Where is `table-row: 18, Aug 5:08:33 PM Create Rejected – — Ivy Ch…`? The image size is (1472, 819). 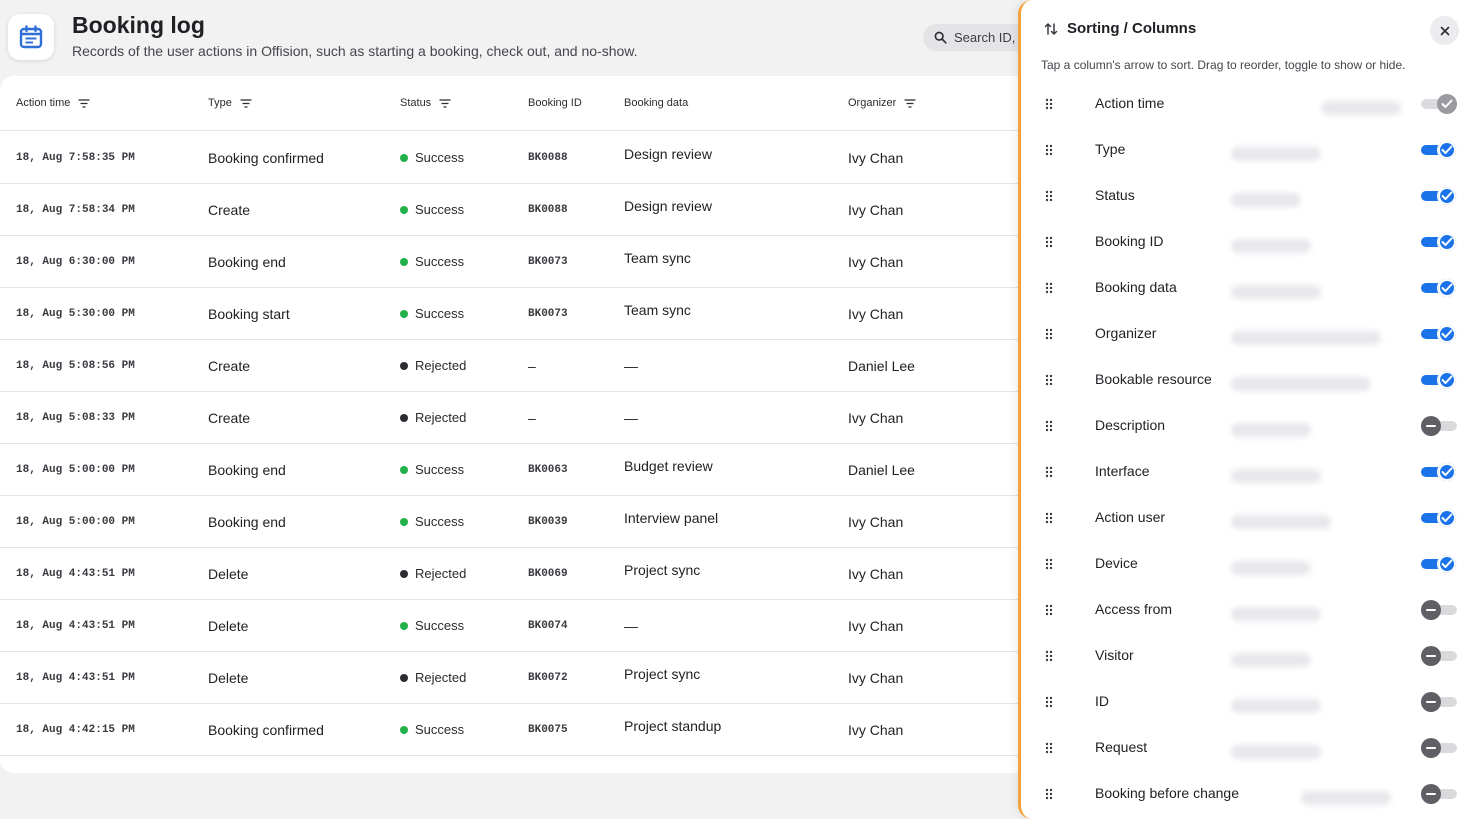
table-row: 18, Aug 5:08:33 PM Create Rejected – — Ivy Ch… is located at coordinates (515, 418).